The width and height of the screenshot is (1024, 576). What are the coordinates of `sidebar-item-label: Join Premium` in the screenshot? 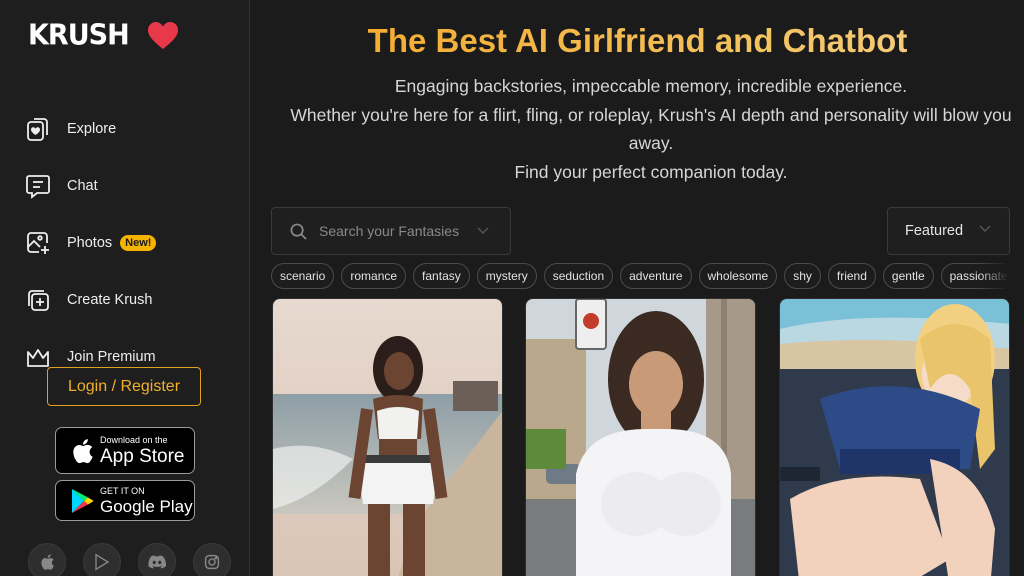 It's located at (111, 356).